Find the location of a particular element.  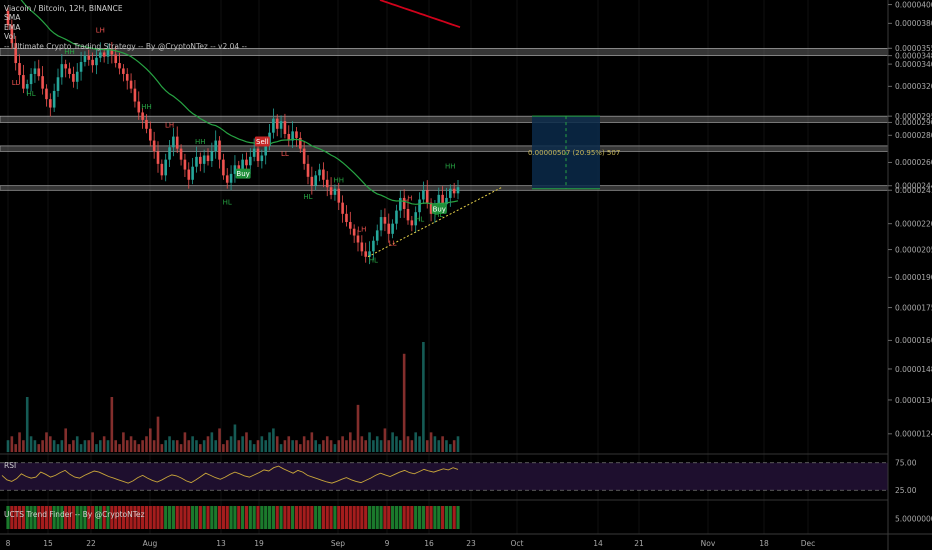

x-tick-label: Oct is located at coordinates (517, 543).